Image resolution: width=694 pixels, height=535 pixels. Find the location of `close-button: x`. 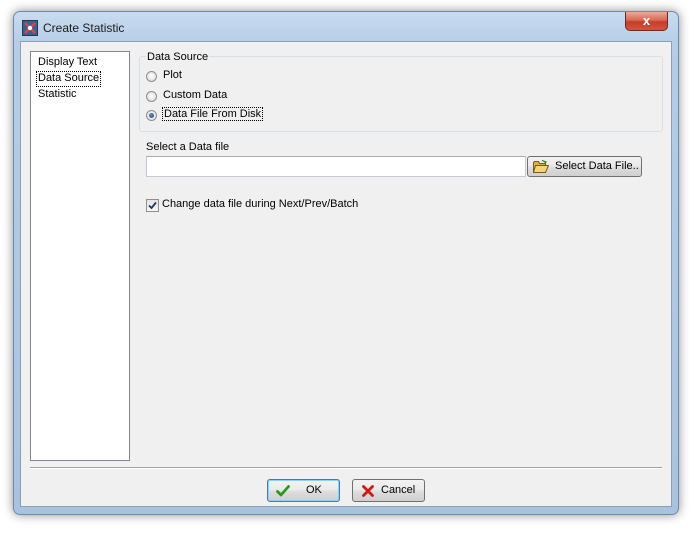

close-button: x is located at coordinates (646, 21).